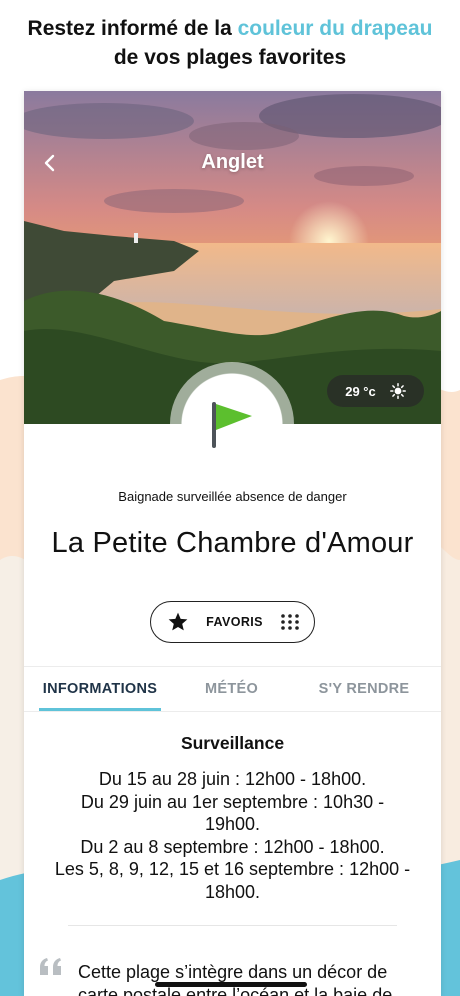 The image size is (460, 996). What do you see at coordinates (232, 925) in the screenshot?
I see `section-divider` at bounding box center [232, 925].